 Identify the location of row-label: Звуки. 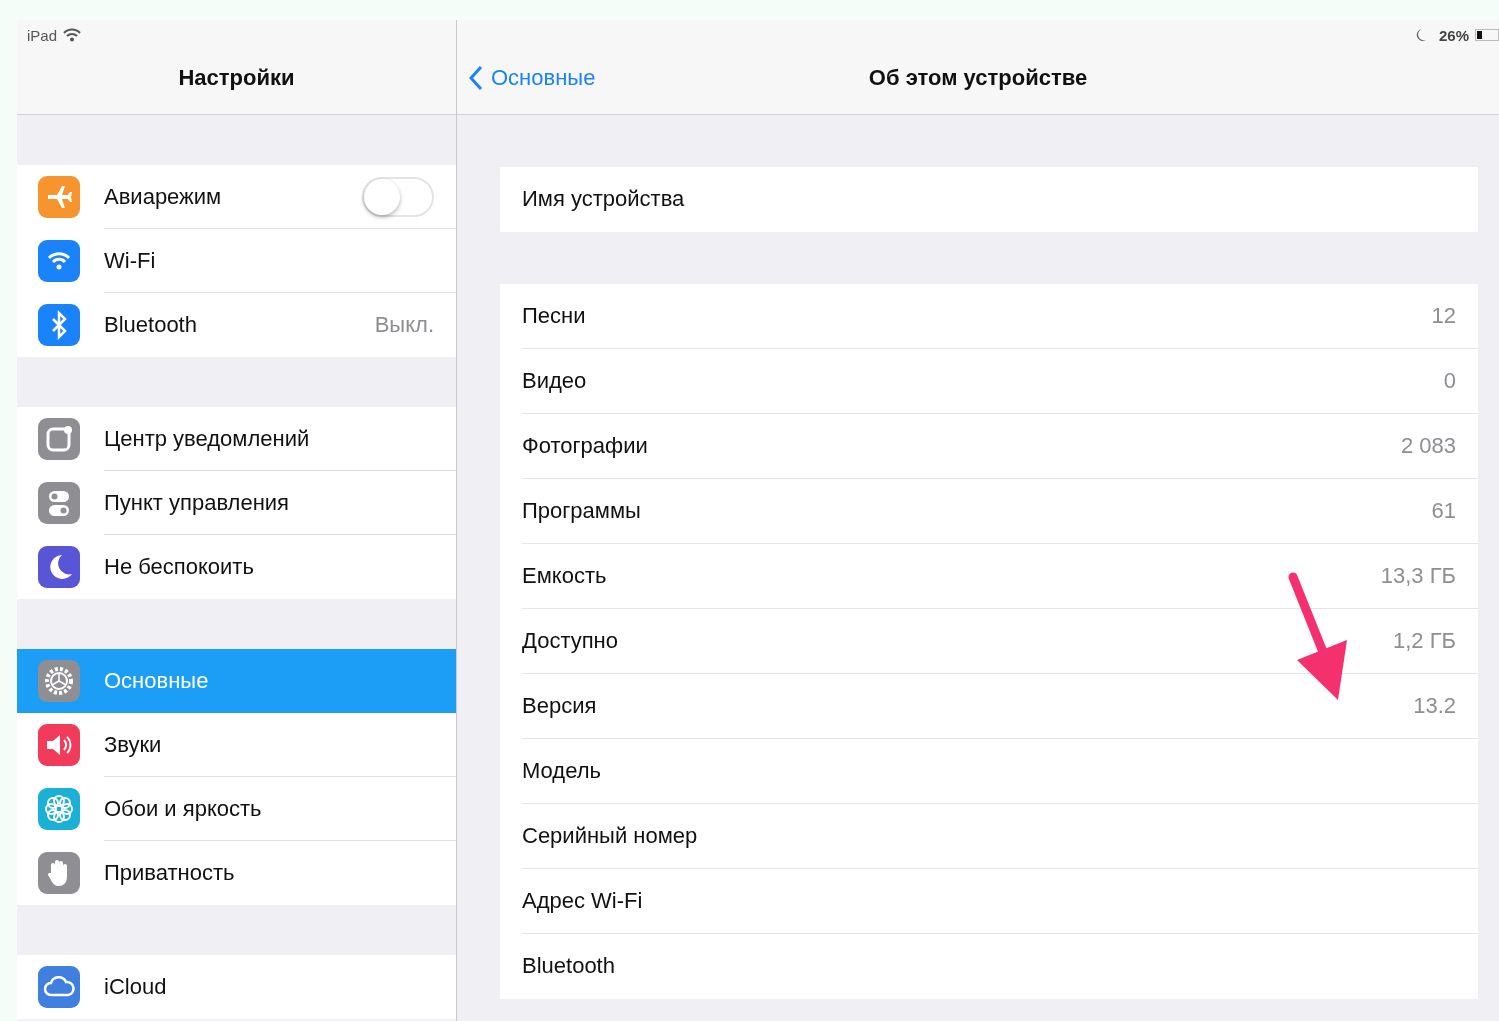
(133, 744).